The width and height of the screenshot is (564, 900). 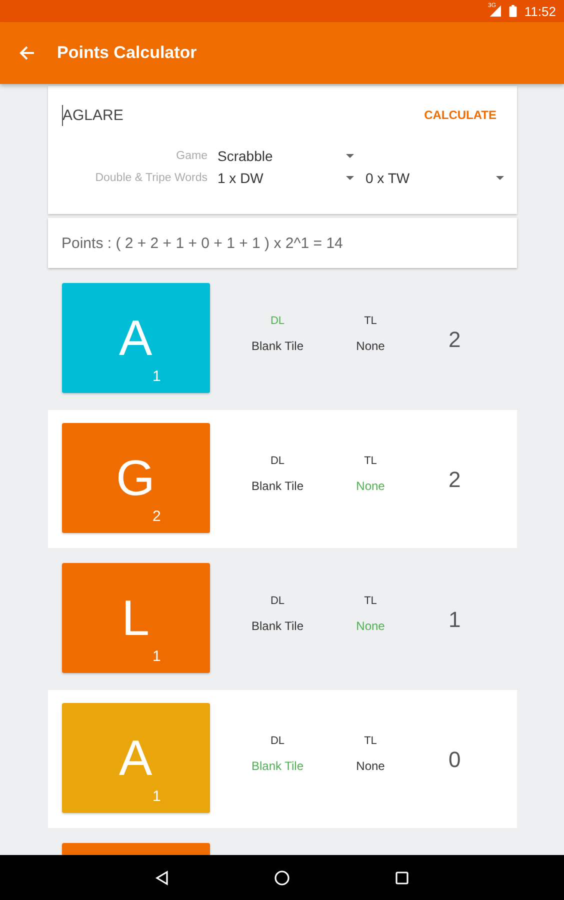 I want to click on tile-row: G 2 DL TL Blank Tile None 2, so click(x=282, y=479).